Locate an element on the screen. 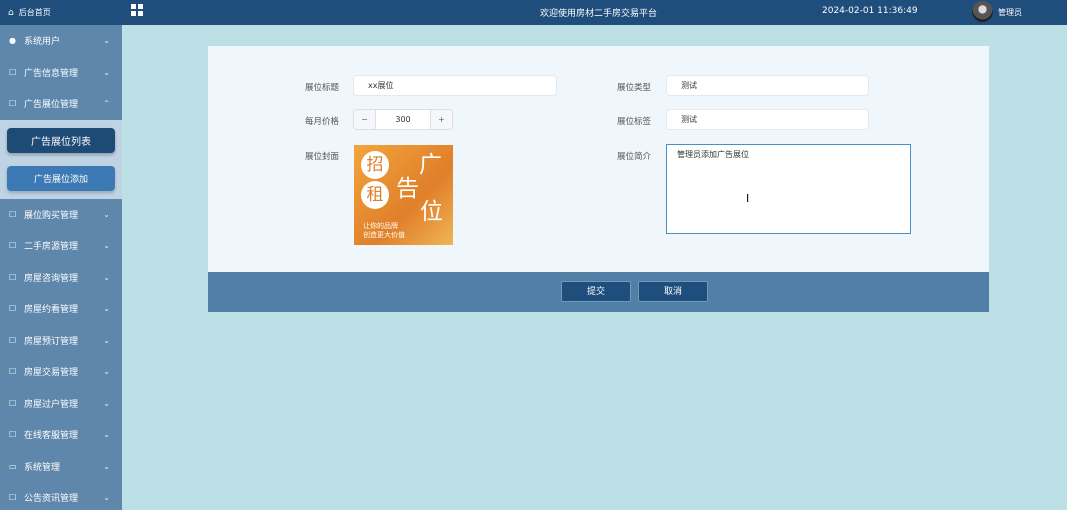  intro-textarea: 管理员添加广告展位 is located at coordinates (788, 189).